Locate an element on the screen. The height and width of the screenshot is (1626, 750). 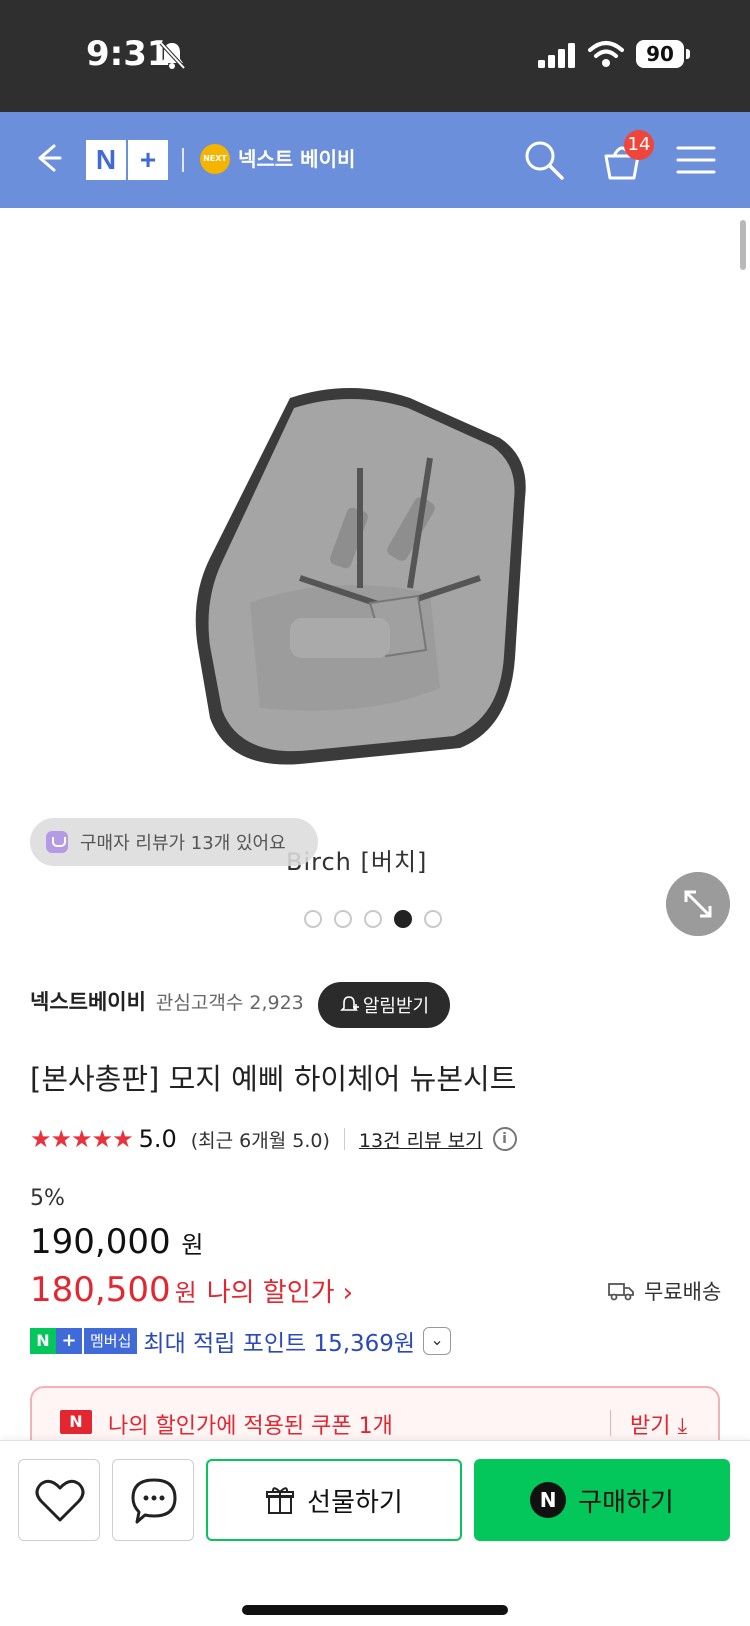
bell-off-icon is located at coordinates (172, 55).